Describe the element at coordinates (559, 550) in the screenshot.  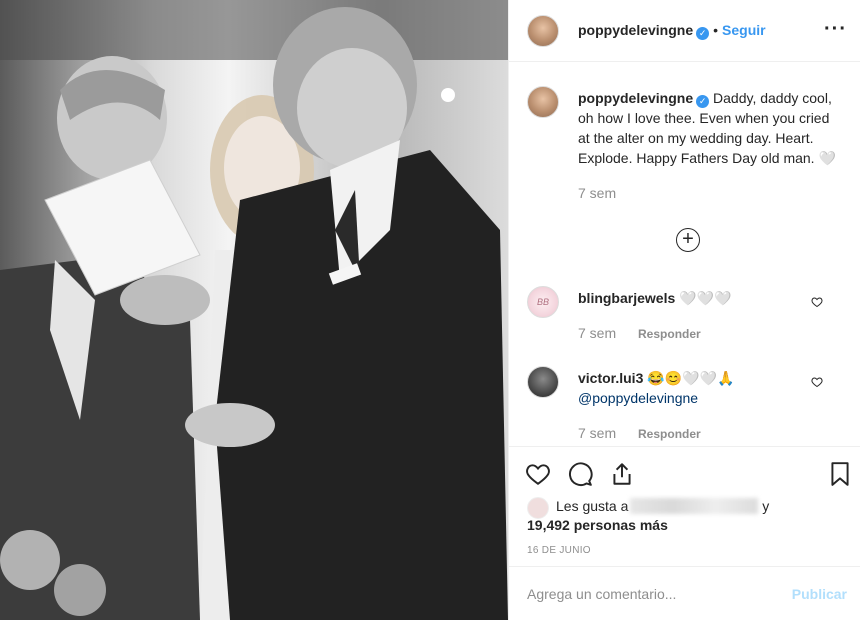
I see `post-date: 16 DE JUNIO` at that location.